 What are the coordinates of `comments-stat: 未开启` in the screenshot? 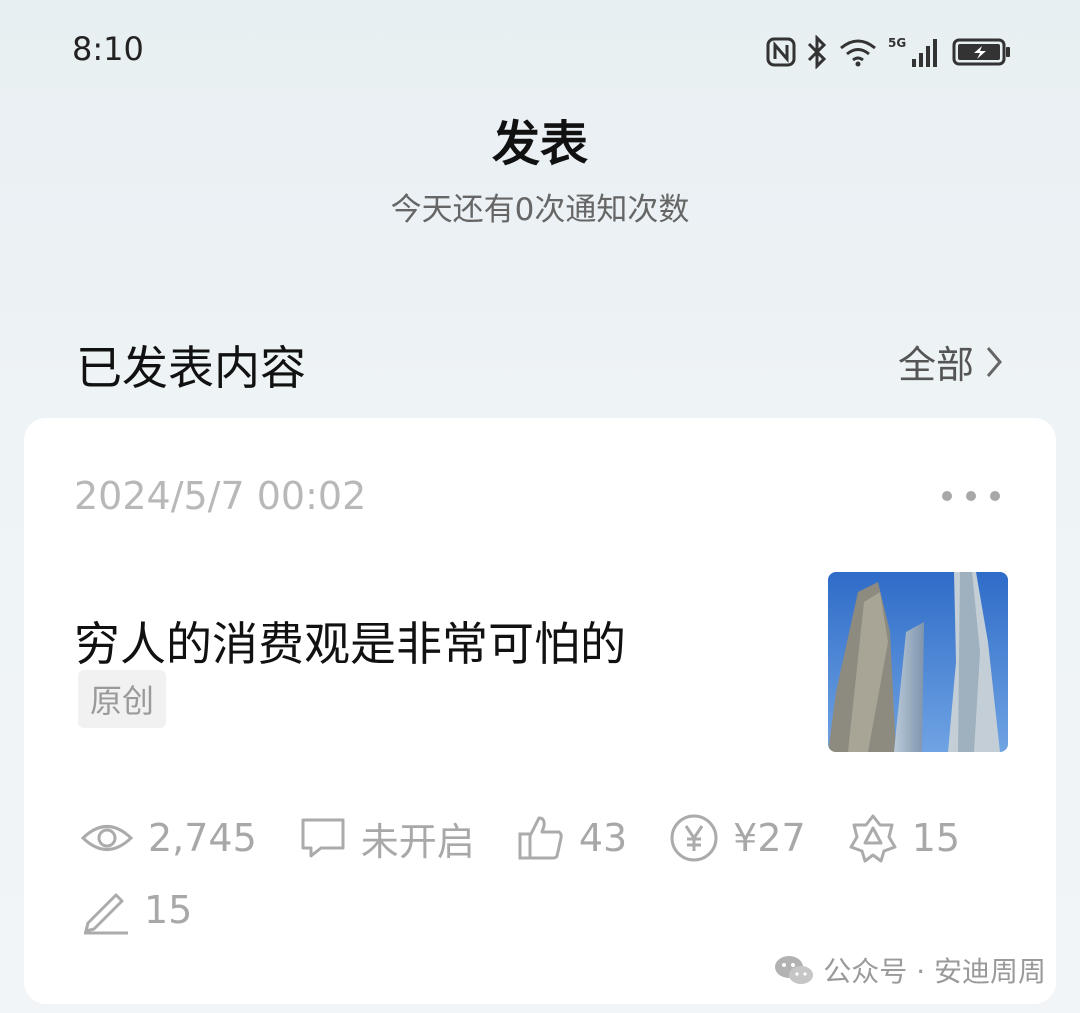 It's located at (387, 838).